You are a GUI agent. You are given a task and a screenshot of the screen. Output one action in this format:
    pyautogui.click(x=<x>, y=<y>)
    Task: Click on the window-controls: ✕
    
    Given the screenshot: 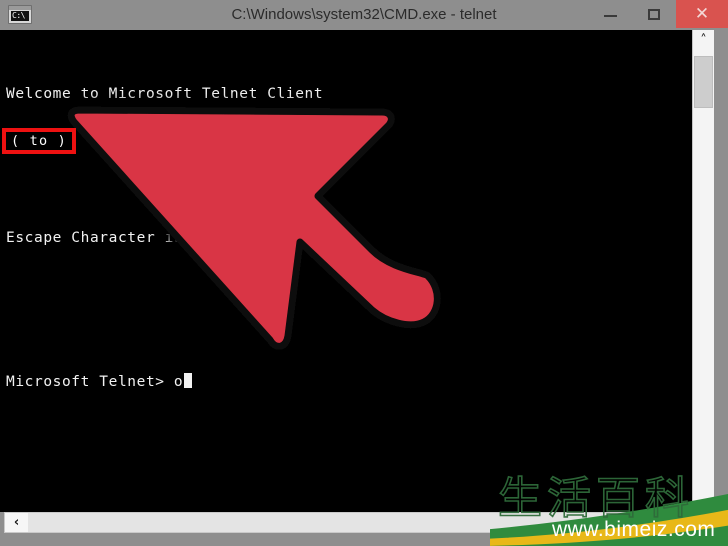 What is the action you would take?
    pyautogui.click(x=658, y=14)
    